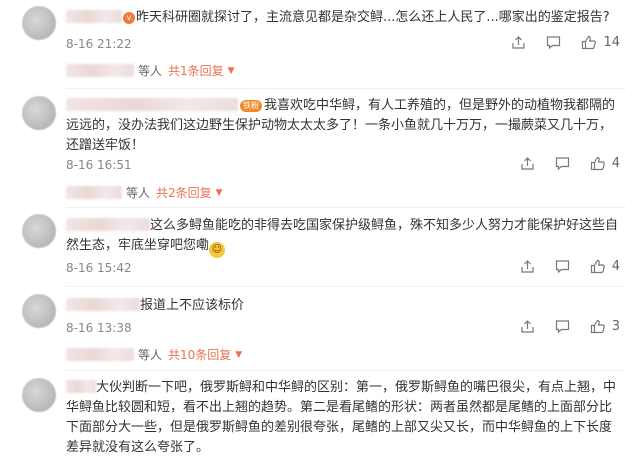 The width and height of the screenshot is (640, 465). What do you see at coordinates (600, 42) in the screenshot?
I see `like-button: 14` at bounding box center [600, 42].